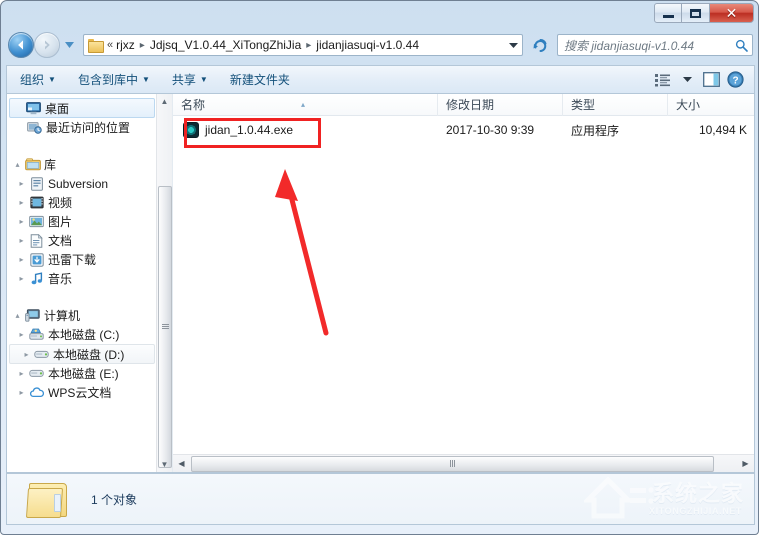 The width and height of the screenshot is (759, 536). Describe the element at coordinates (490, 130) in the screenshot. I see `file-modified-cell: 2017-10-30 9:39` at that location.